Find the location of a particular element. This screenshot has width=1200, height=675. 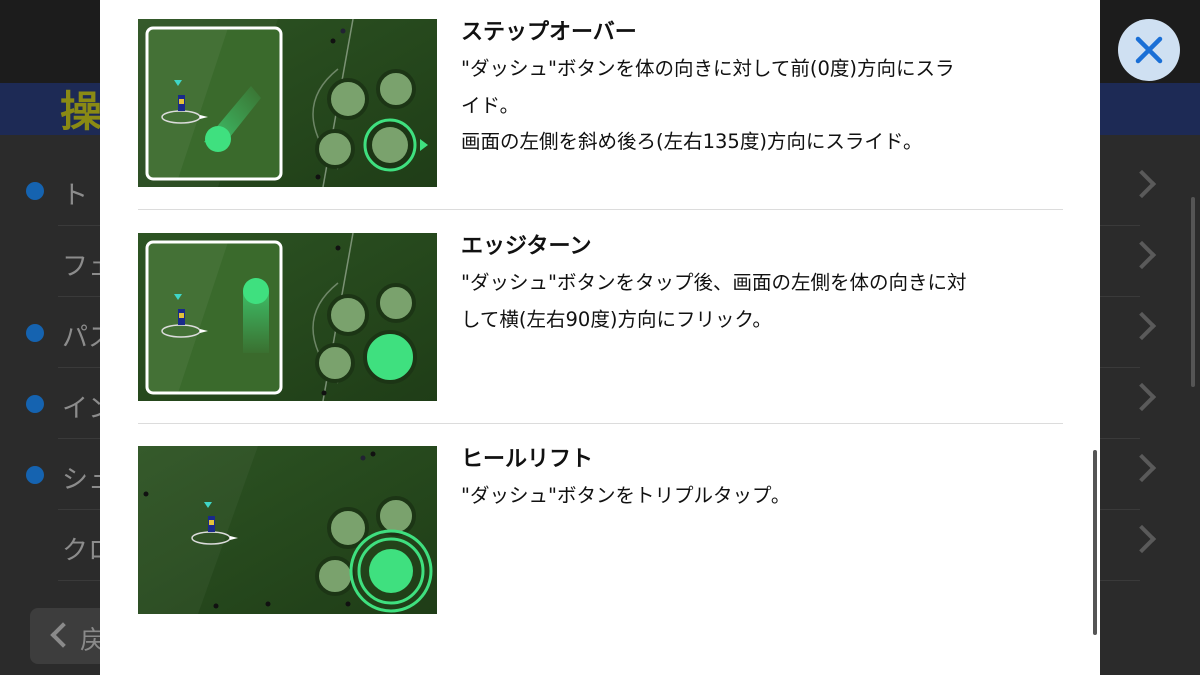

menu-item-label: ト is located at coordinates (75, 196).